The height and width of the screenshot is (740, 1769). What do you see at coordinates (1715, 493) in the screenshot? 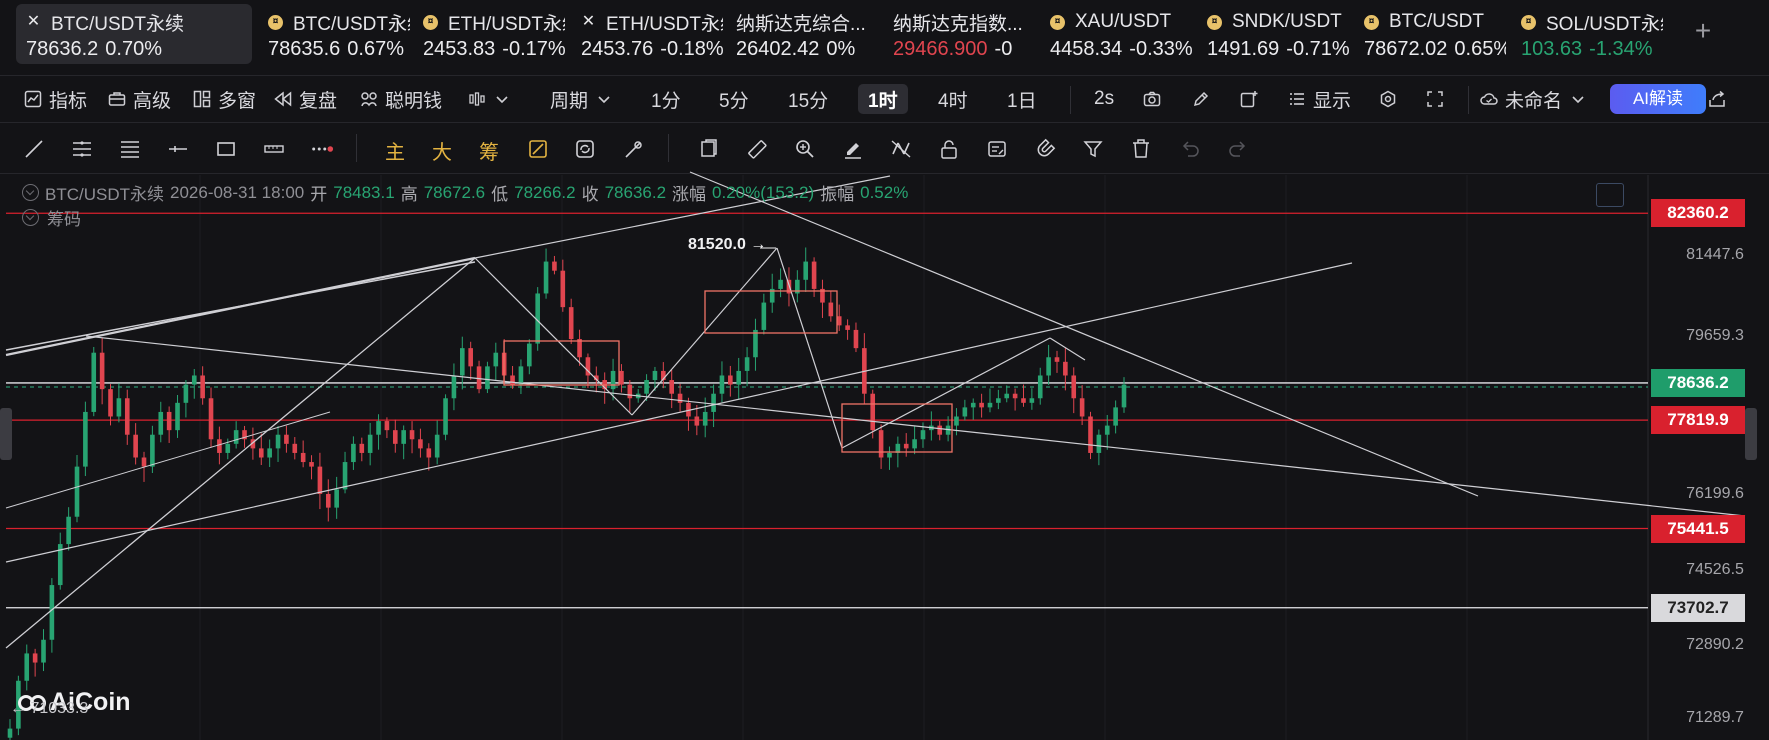
I see `axis-tick-label: 76199.6` at bounding box center [1715, 493].